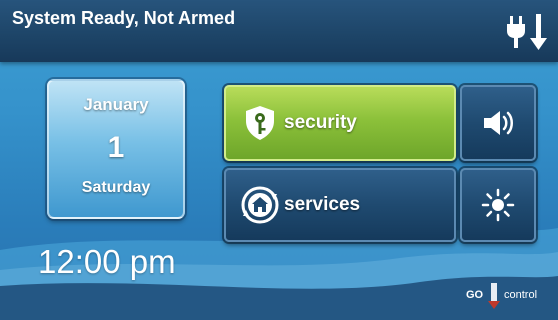 The image size is (558, 320). I want to click on home-cycle-icon, so click(260, 205).